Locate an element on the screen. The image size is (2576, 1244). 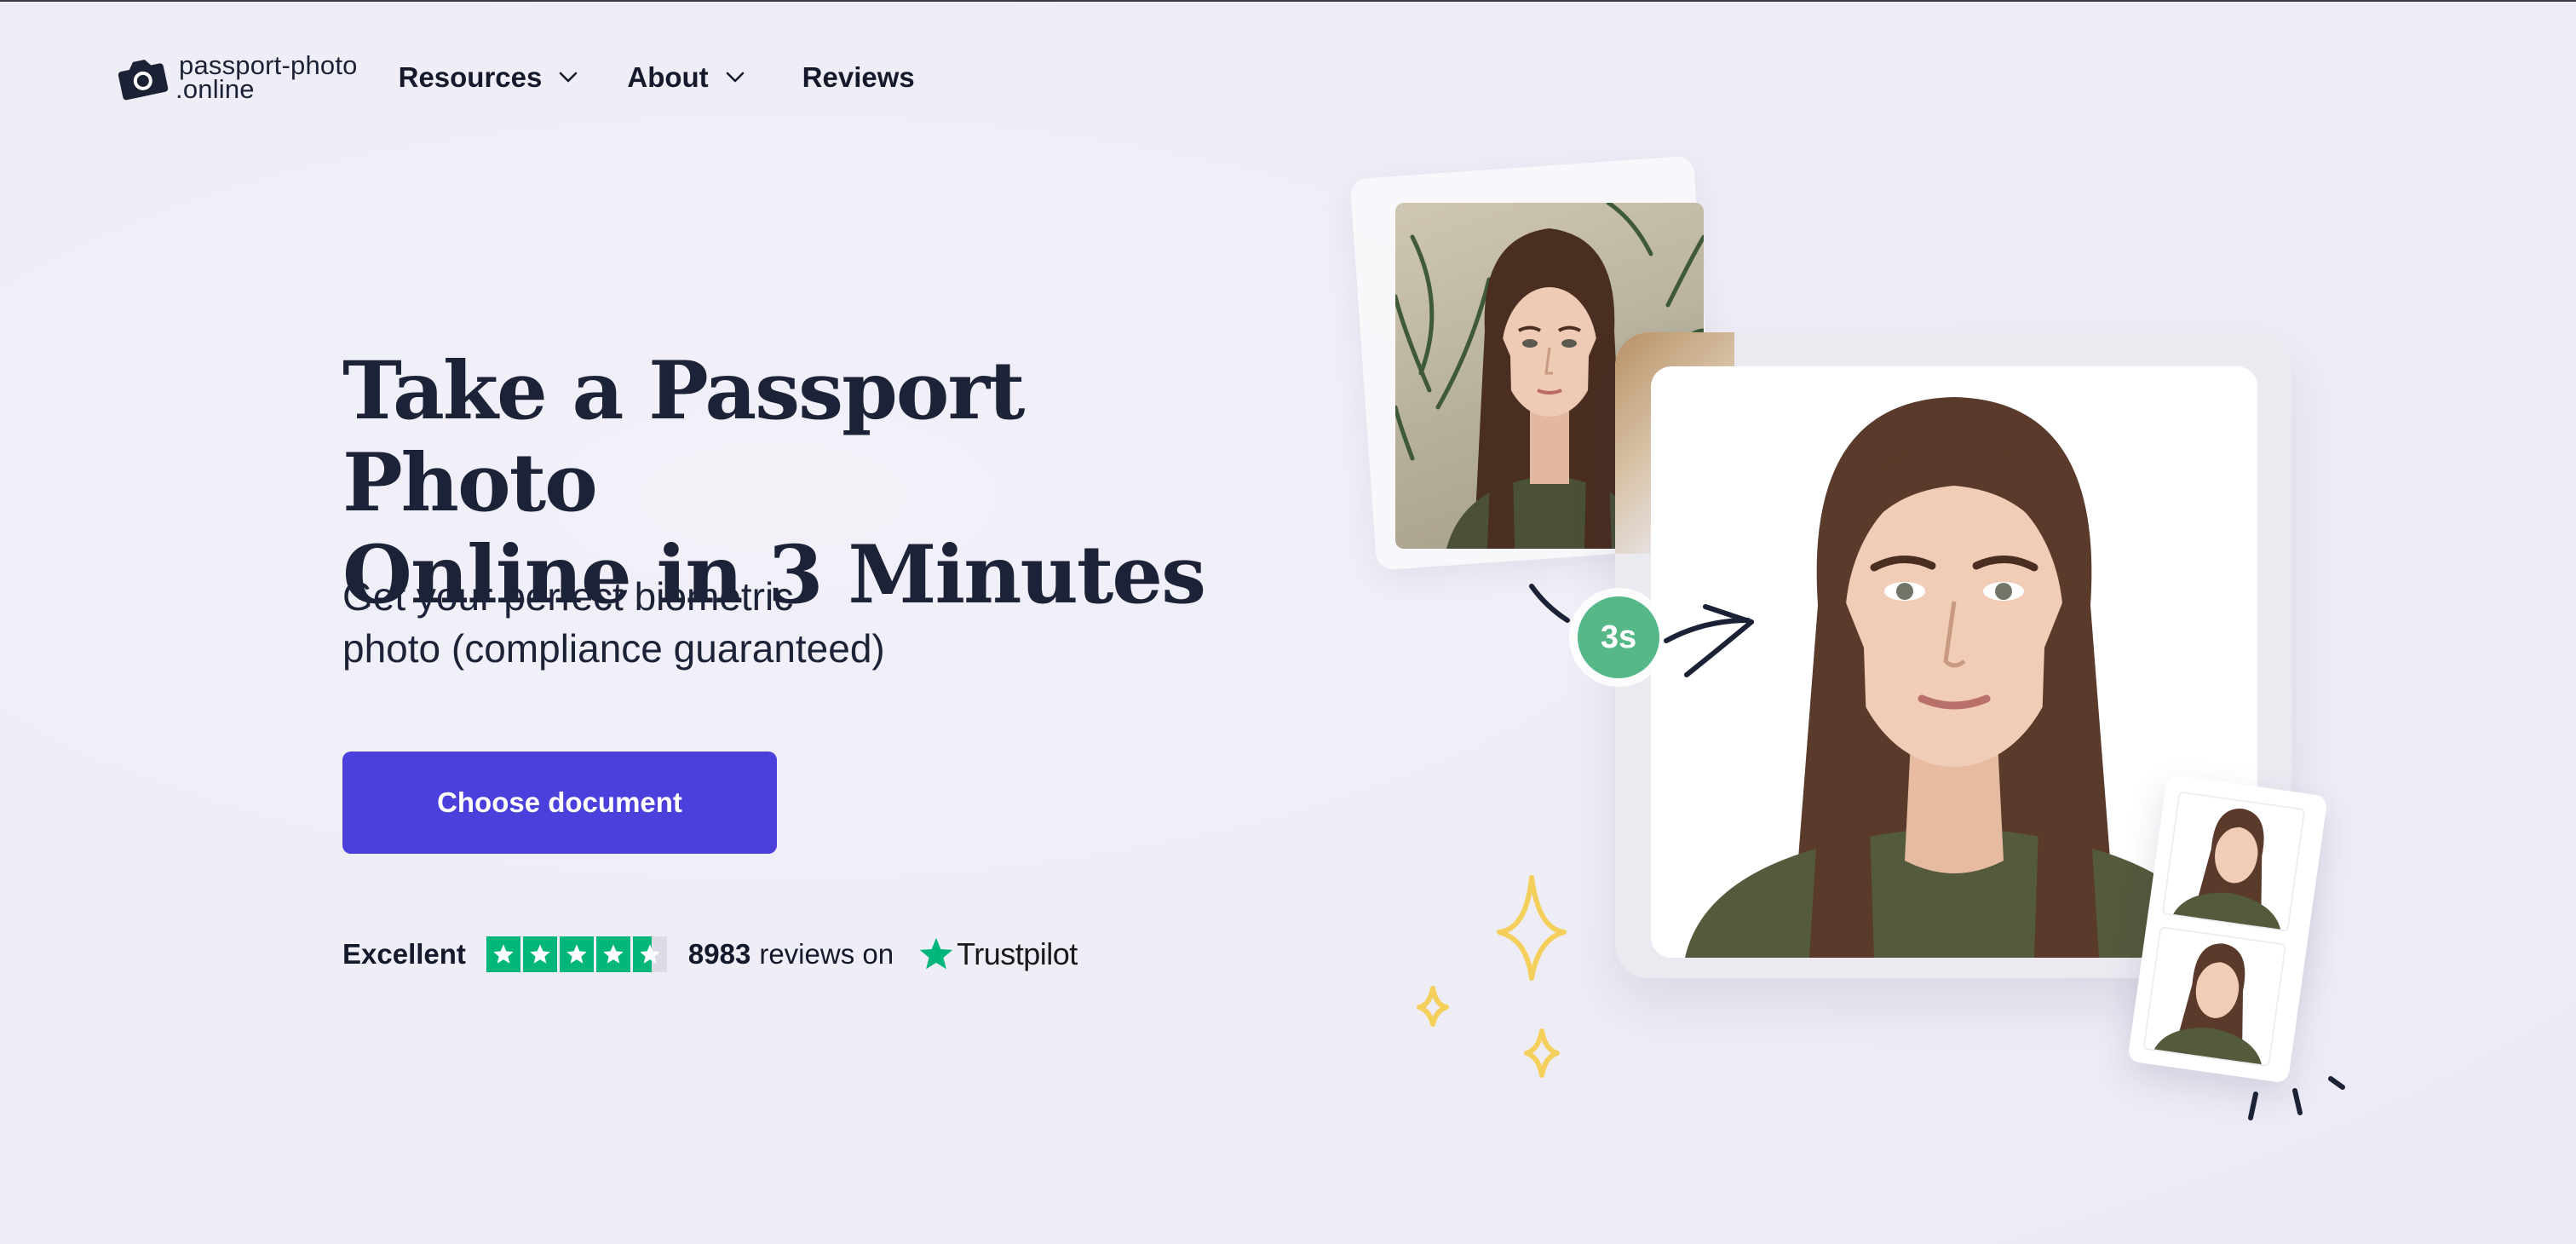
nav-item-reviews: Reviews is located at coordinates (858, 78).